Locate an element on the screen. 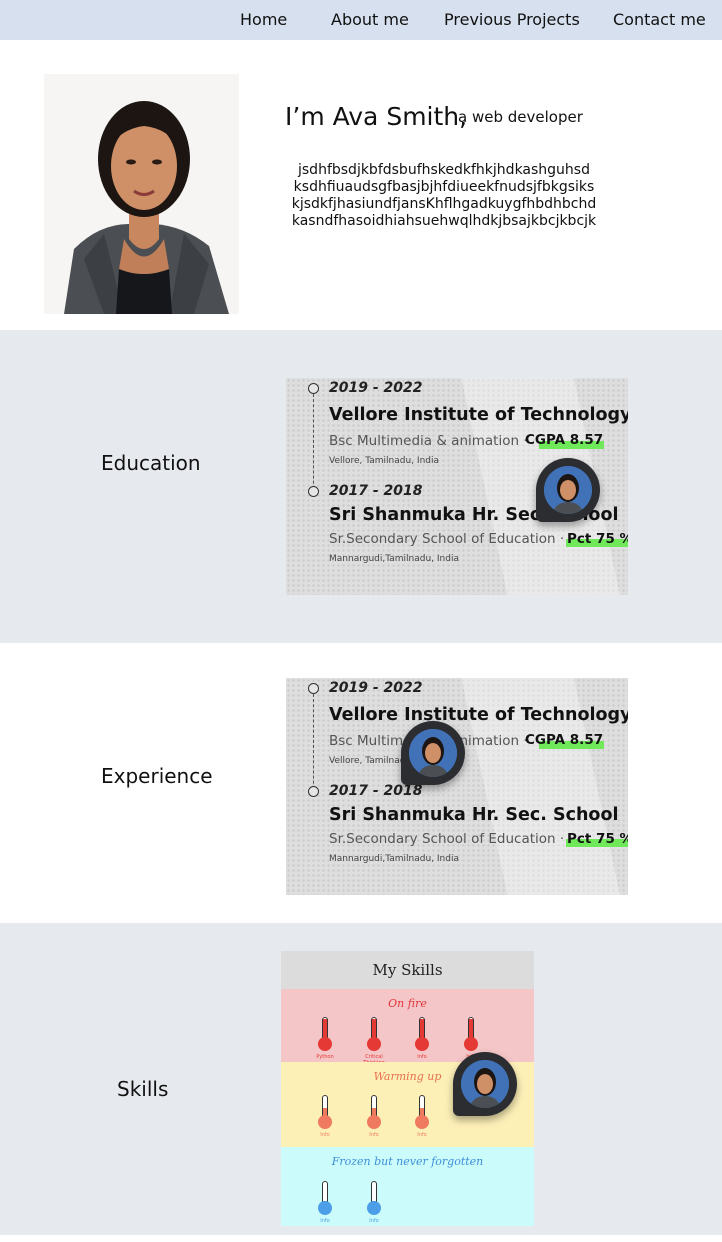 This screenshot has width=722, height=1242. page-footer-strip is located at coordinates (361, 1238).